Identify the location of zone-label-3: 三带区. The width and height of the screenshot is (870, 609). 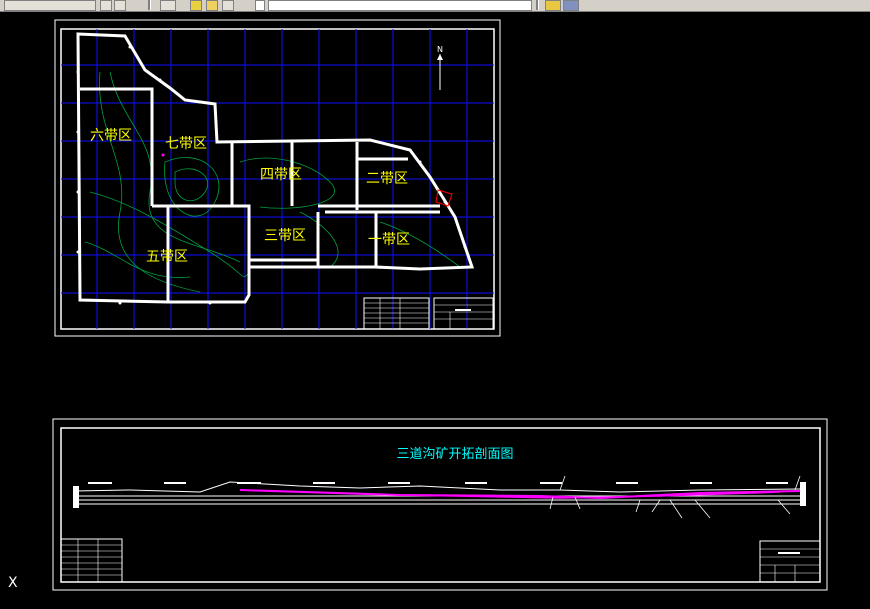
(285, 236).